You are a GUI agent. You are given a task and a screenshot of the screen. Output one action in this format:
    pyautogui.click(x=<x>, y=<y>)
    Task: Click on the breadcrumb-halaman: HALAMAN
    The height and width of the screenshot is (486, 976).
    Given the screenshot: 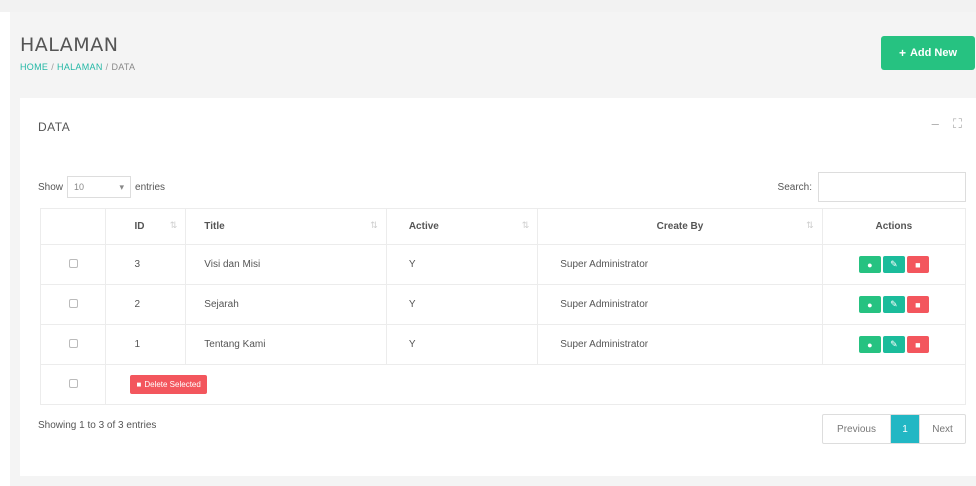 What is the action you would take?
    pyautogui.click(x=80, y=67)
    